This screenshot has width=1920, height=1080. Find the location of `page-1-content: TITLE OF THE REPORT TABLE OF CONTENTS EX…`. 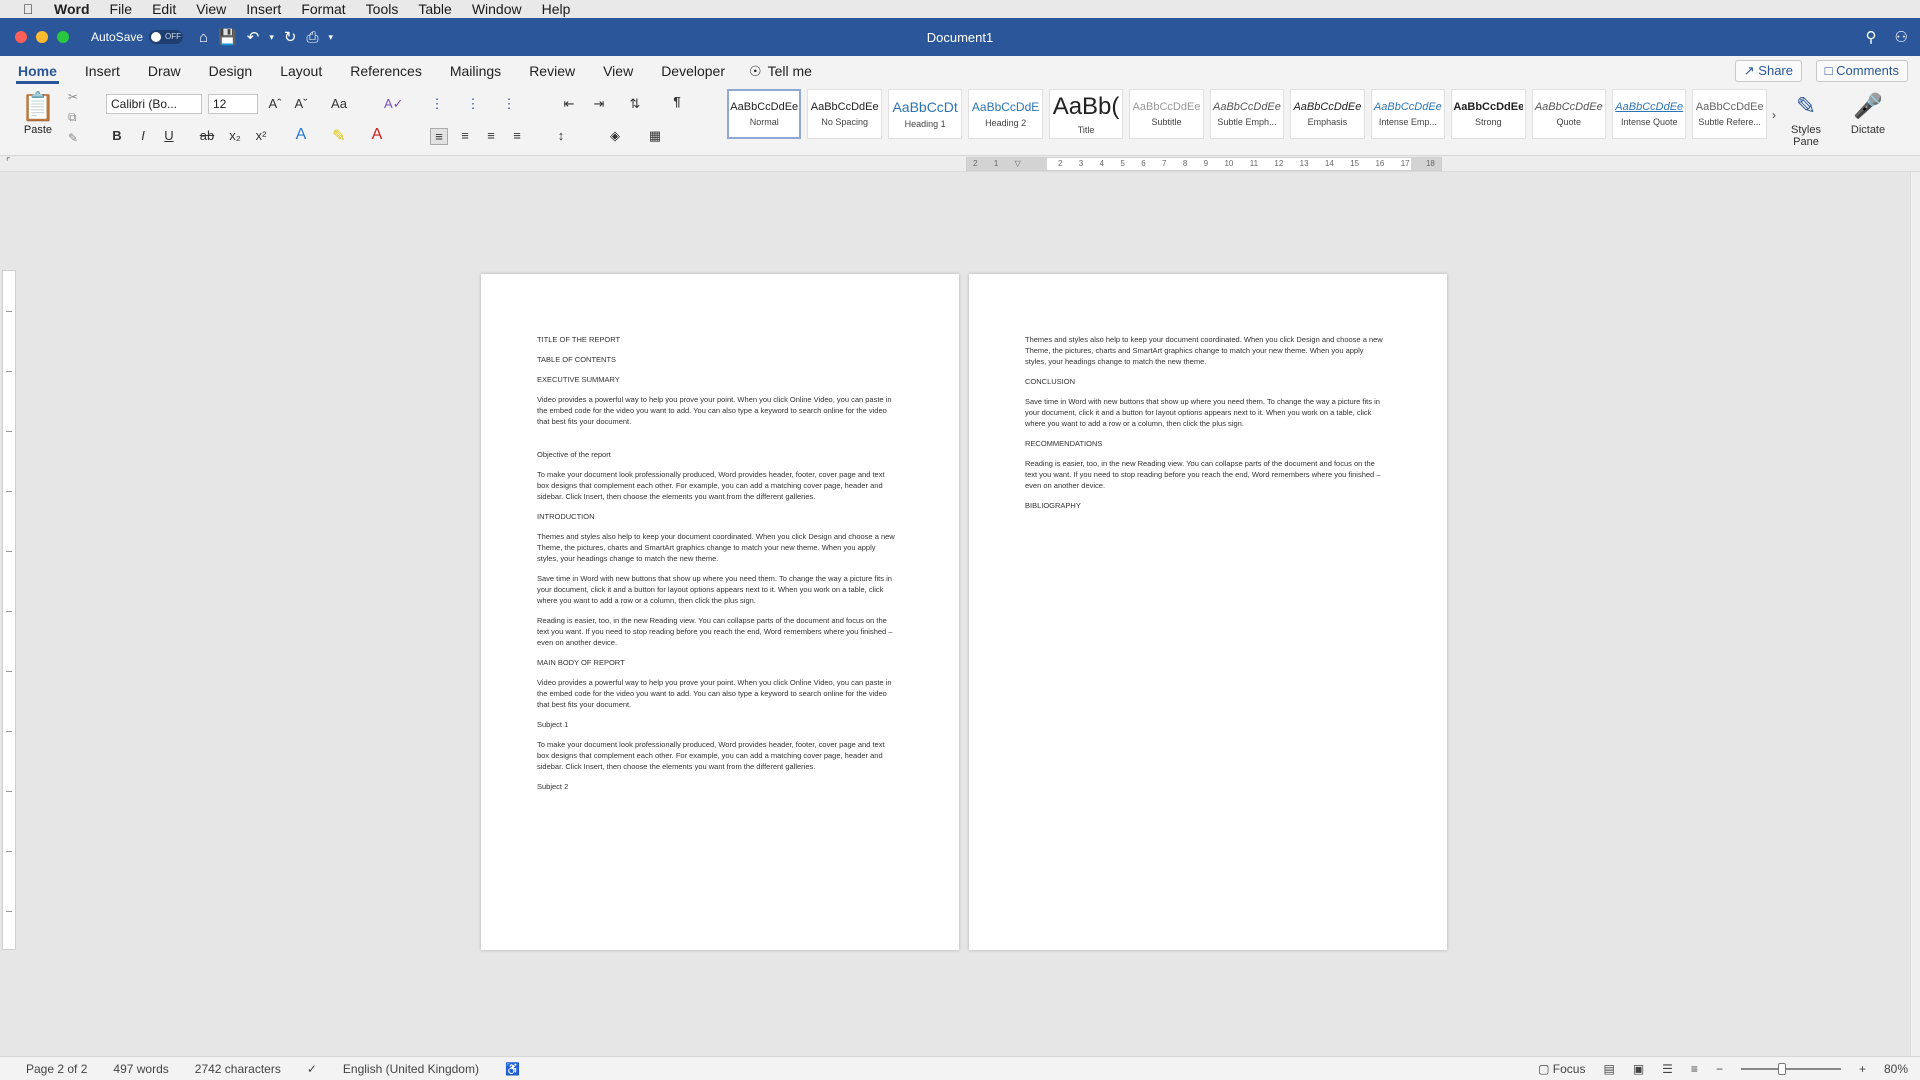

page-1-content: TITLE OF THE REPORT TABLE OF CONTENTS EX… is located at coordinates (717, 567).